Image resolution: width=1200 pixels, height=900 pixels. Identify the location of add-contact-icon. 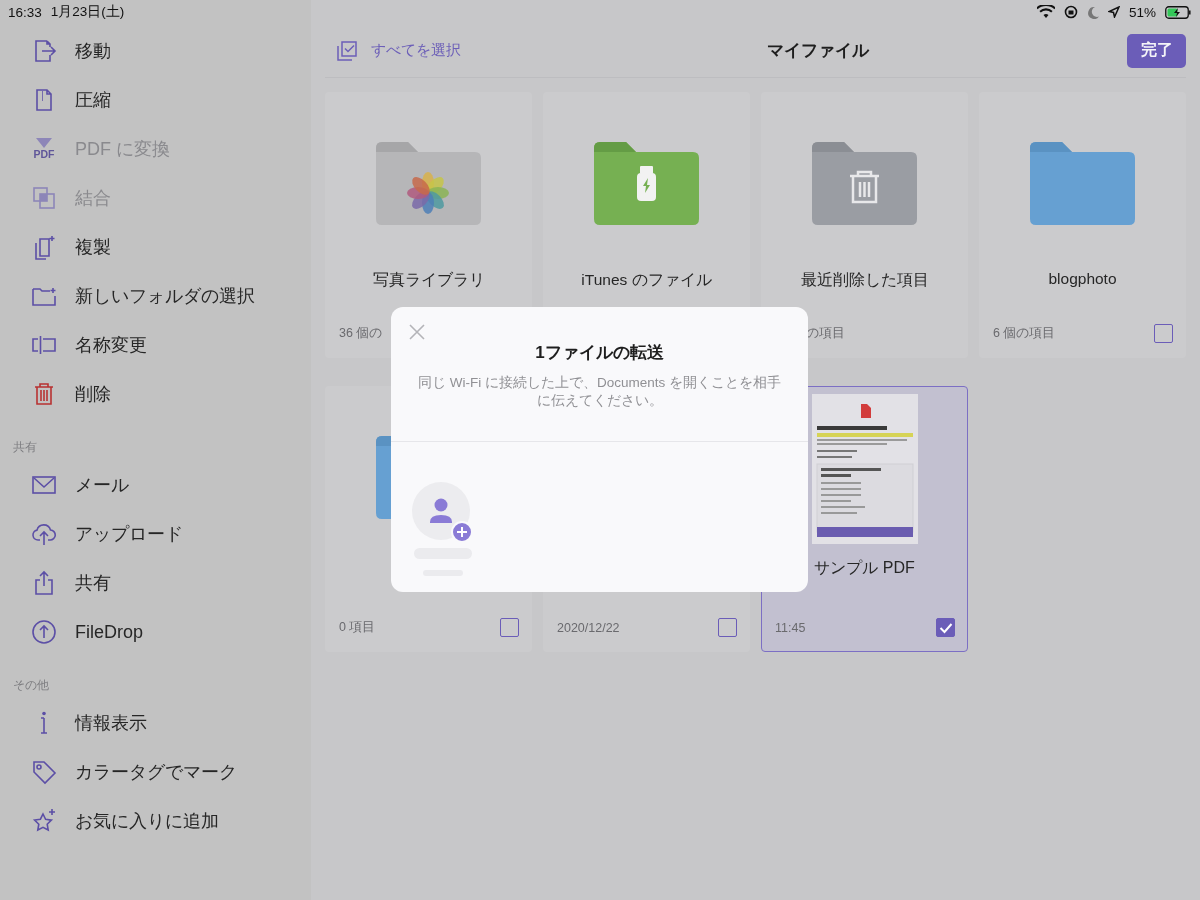
(443, 513).